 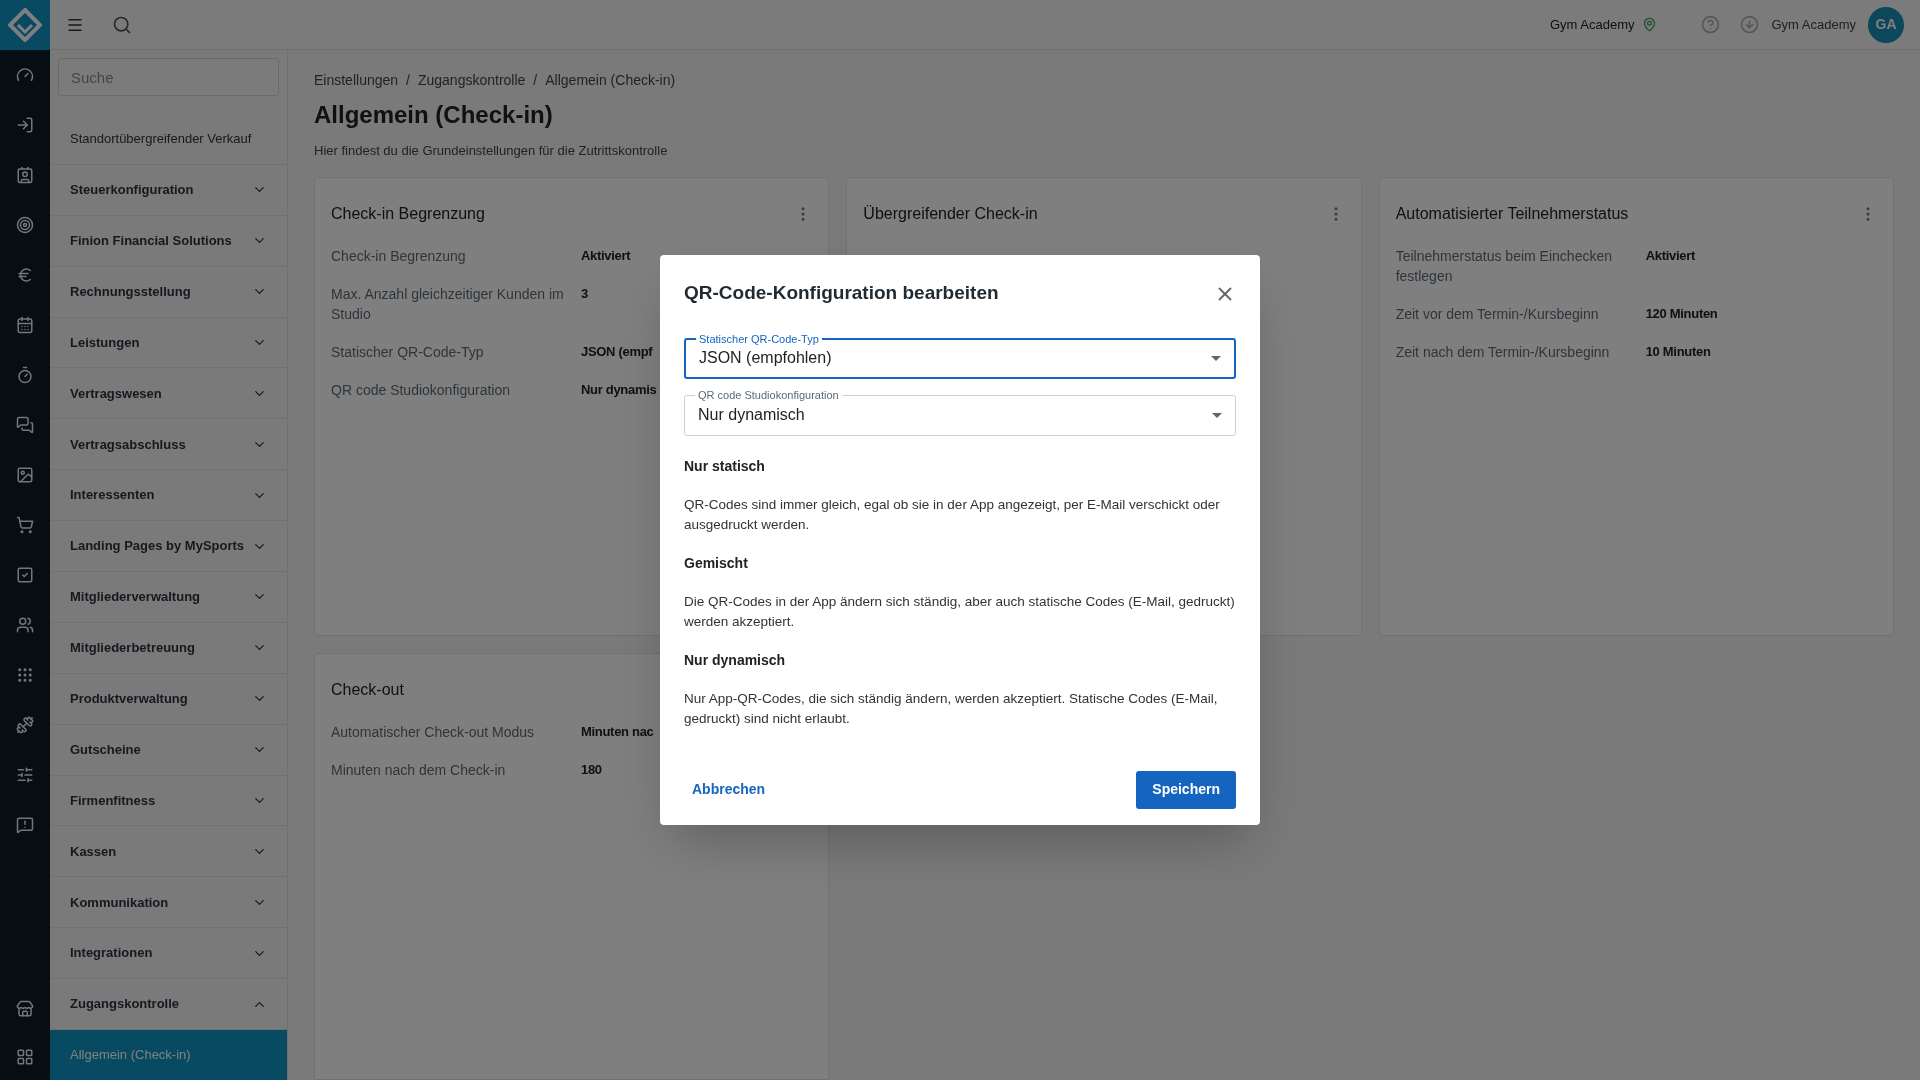 I want to click on store-icon, so click(x=25, y=1009).